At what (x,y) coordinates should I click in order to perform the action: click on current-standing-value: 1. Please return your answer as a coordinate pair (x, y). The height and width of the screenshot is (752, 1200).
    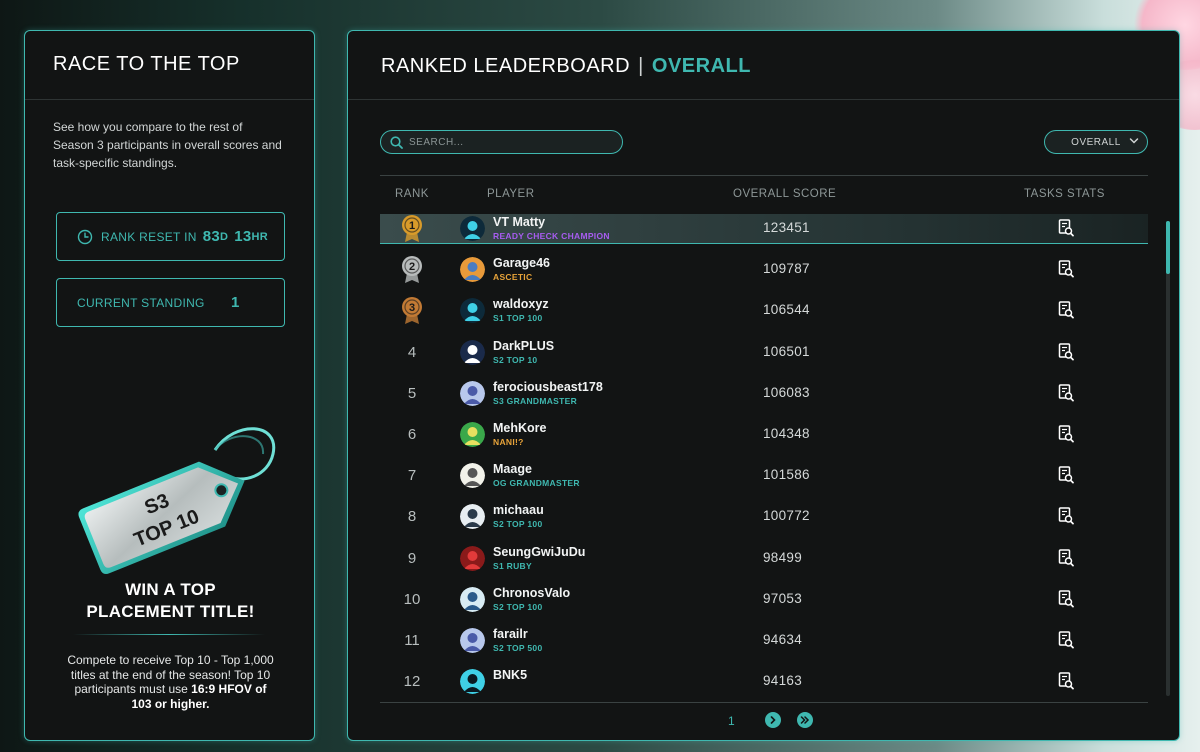
    Looking at the image, I should click on (235, 302).